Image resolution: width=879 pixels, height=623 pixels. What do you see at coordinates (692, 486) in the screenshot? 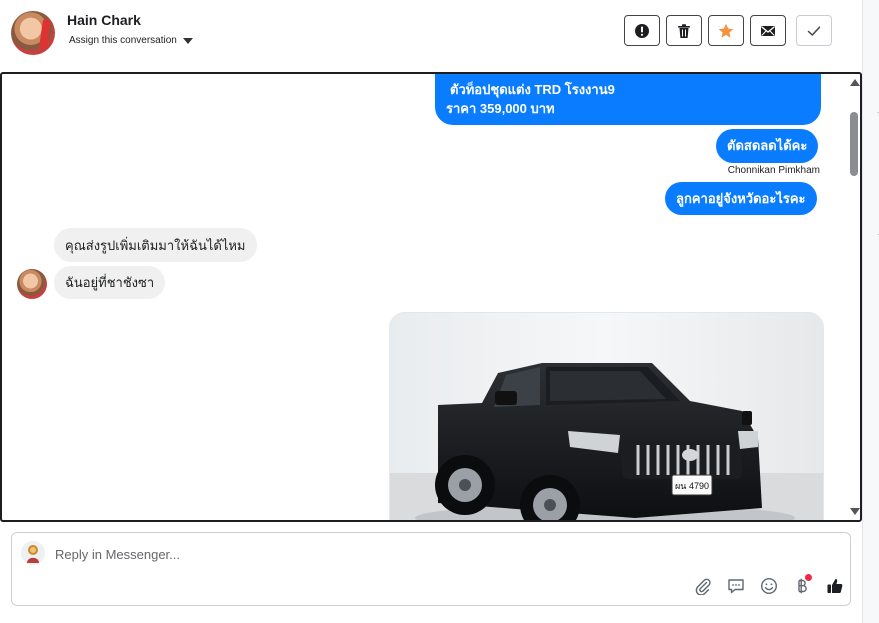
I see `license-plate-text: ผน 4790` at bounding box center [692, 486].